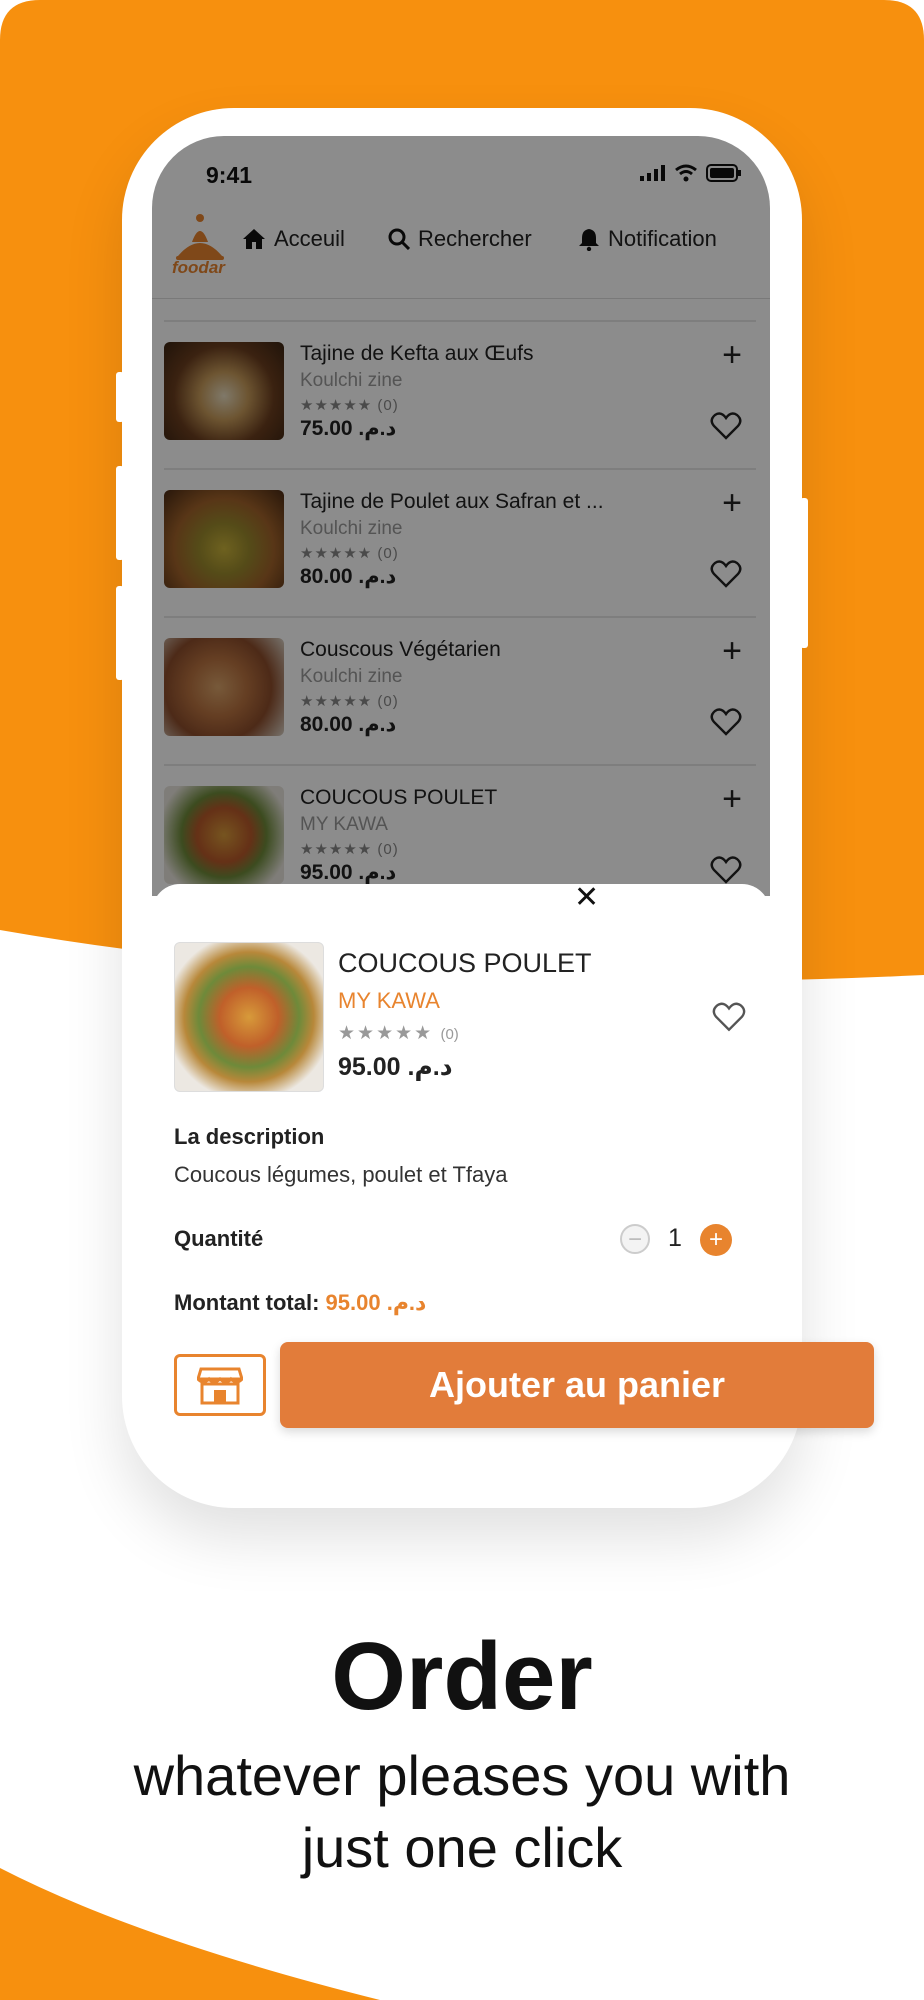 This screenshot has height=2000, width=924. I want to click on promo-subline: whatever pleases you with just one click, so click(462, 1812).